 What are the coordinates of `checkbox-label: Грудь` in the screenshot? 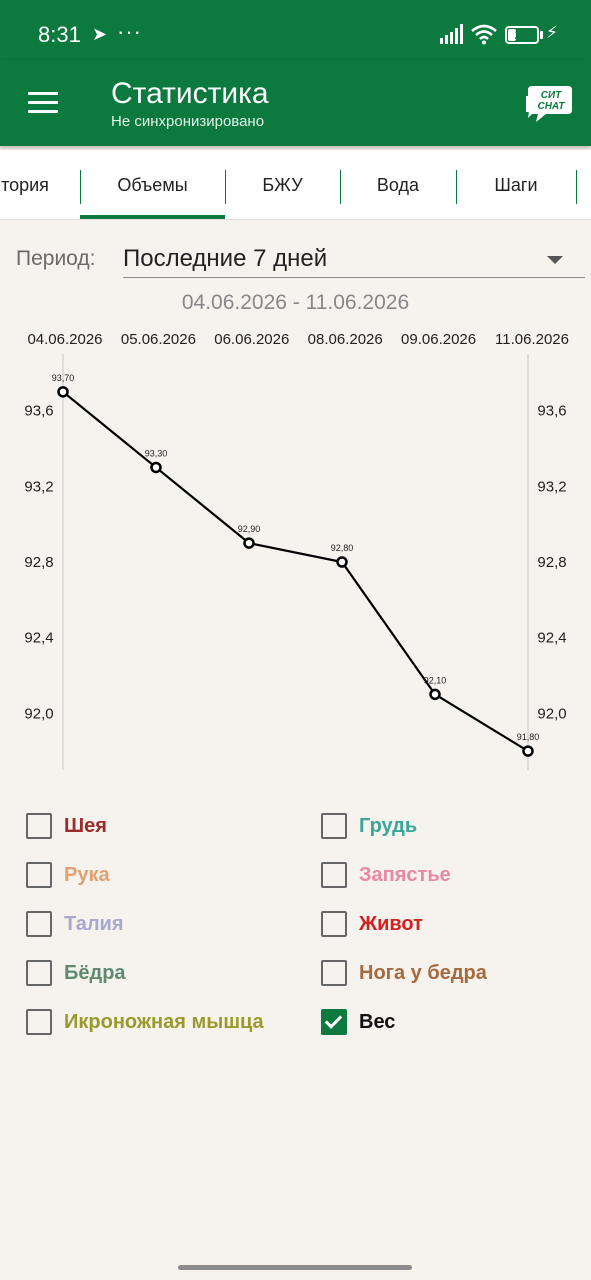 It's located at (388, 825).